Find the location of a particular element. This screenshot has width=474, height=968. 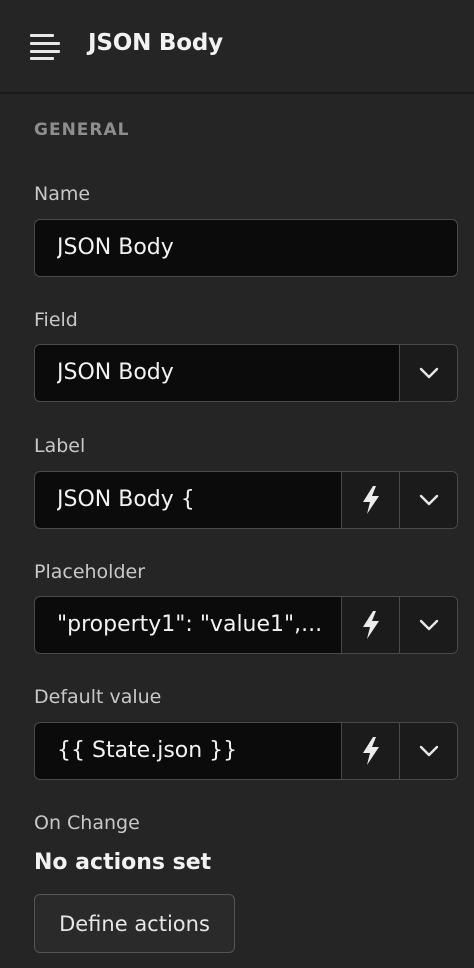

default-value-dropdown-button is located at coordinates (428, 751).